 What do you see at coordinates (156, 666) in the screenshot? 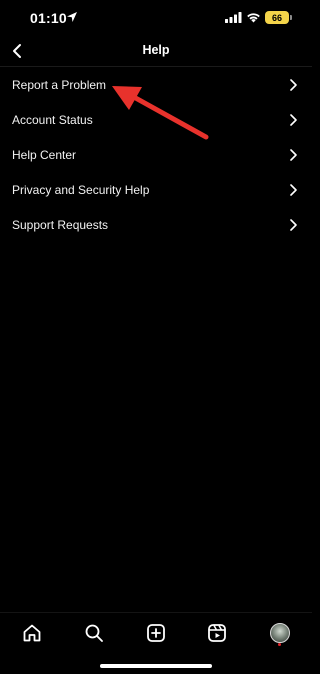
I see `home-indicator` at bounding box center [156, 666].